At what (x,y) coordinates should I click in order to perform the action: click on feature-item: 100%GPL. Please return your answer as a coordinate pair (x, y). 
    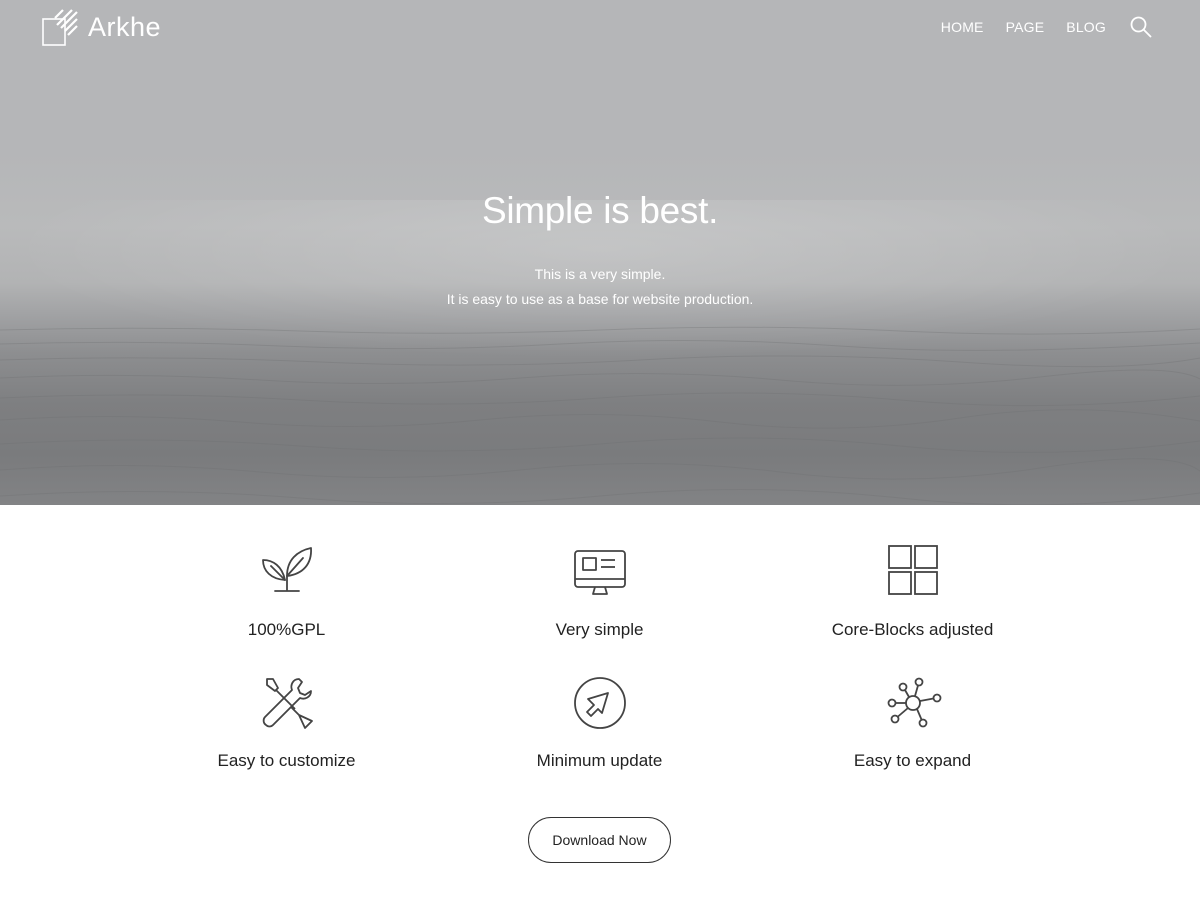
    Looking at the image, I should click on (286, 606).